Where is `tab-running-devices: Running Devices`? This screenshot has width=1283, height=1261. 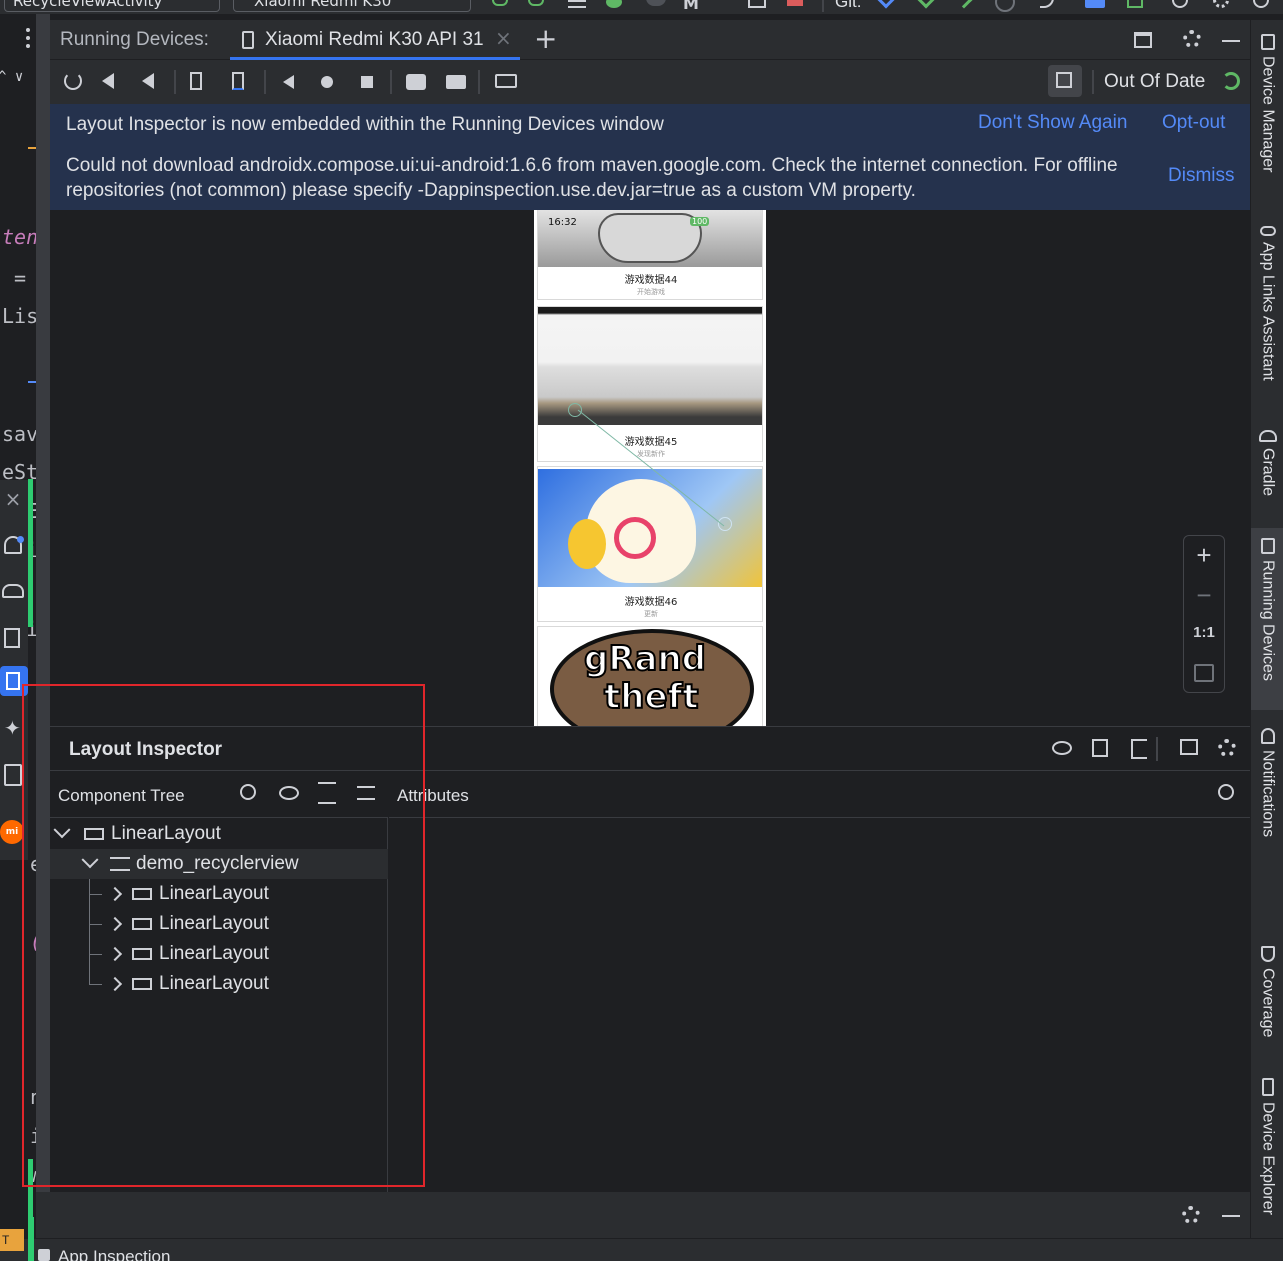 tab-running-devices: Running Devices is located at coordinates (1267, 619).